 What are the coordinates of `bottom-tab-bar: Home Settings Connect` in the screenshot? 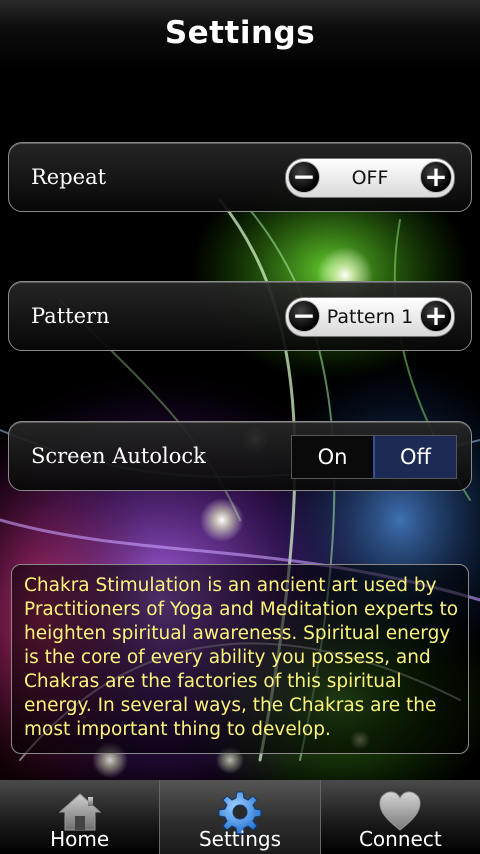 It's located at (240, 817).